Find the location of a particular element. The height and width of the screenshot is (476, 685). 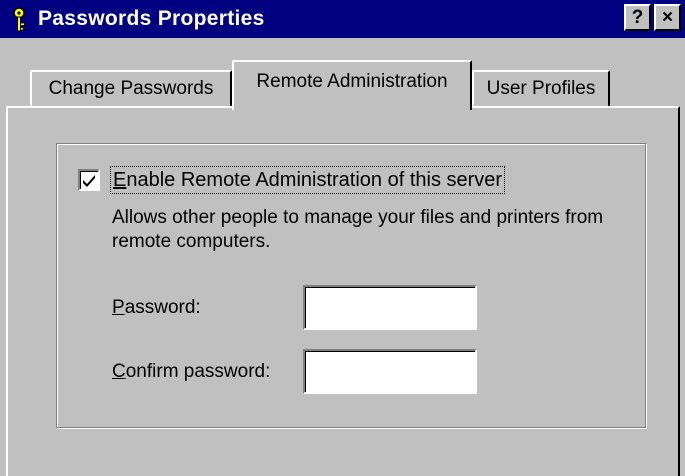

window-title: Passwords Properties is located at coordinates (151, 18).